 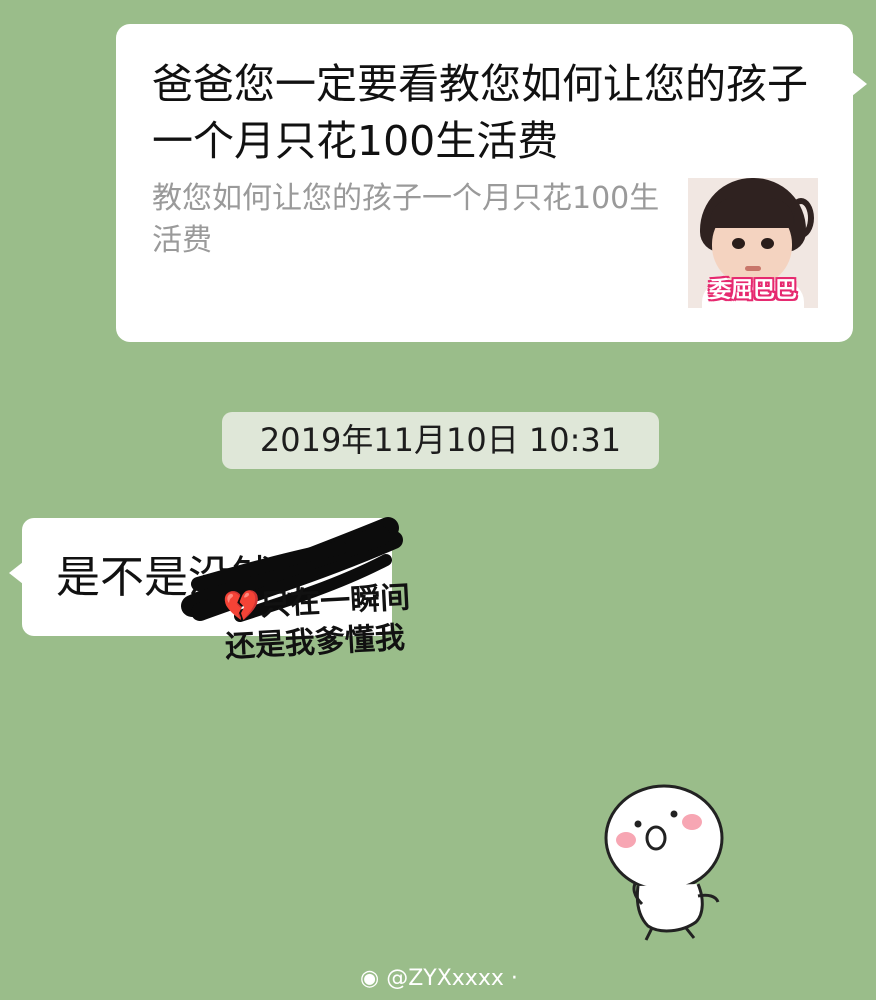 What do you see at coordinates (752, 213) in the screenshot?
I see `thumbnail-bangs` at bounding box center [752, 213].